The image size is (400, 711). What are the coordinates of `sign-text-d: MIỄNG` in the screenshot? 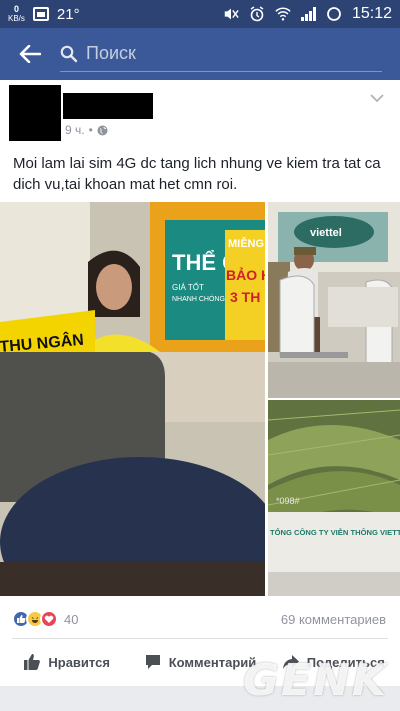 It's located at (246, 243).